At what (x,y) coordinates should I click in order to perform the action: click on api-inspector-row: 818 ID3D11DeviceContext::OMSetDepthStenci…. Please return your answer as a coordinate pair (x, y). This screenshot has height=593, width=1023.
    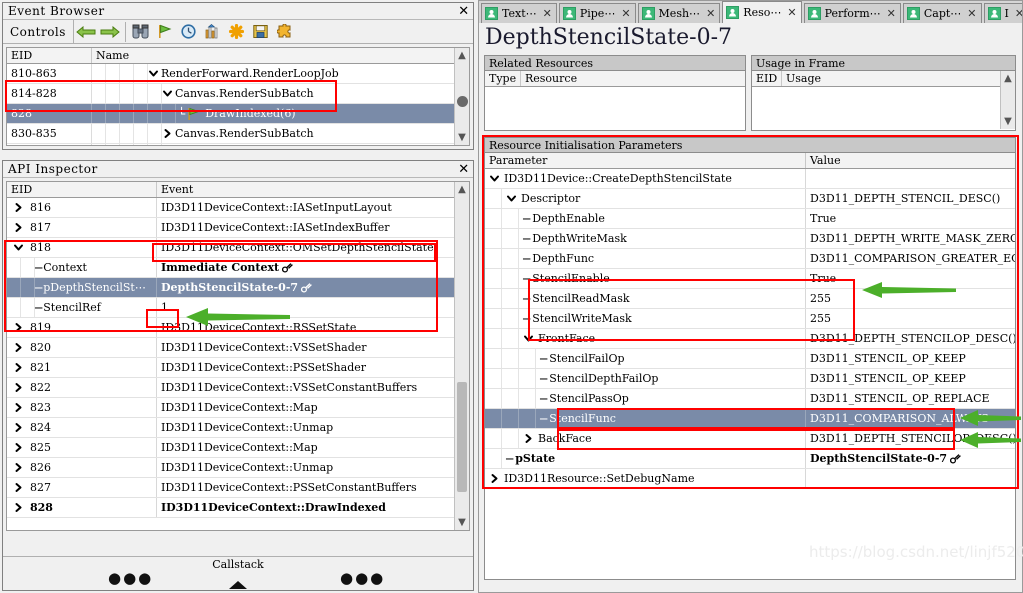
    Looking at the image, I should click on (238, 248).